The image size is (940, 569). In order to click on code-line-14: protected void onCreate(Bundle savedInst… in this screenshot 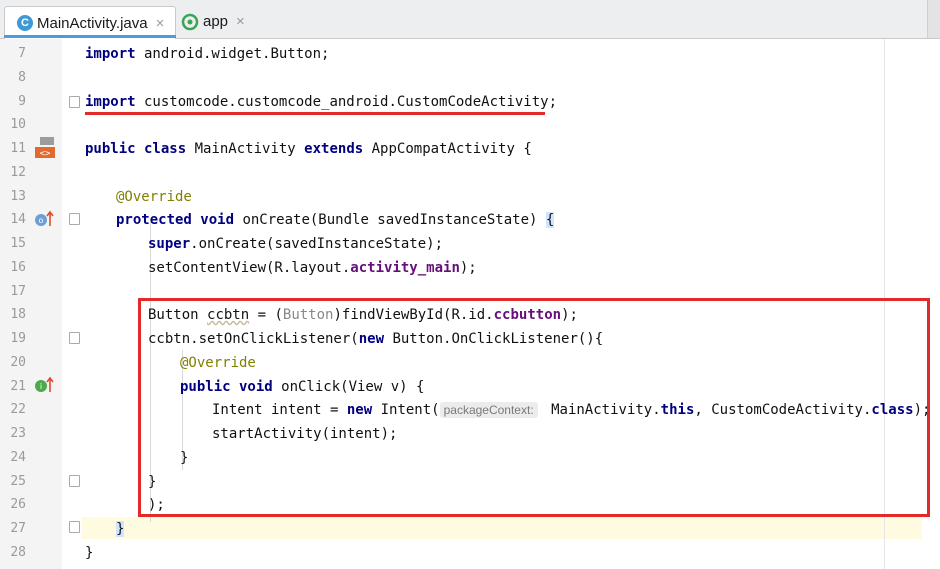, I will do `click(335, 220)`.